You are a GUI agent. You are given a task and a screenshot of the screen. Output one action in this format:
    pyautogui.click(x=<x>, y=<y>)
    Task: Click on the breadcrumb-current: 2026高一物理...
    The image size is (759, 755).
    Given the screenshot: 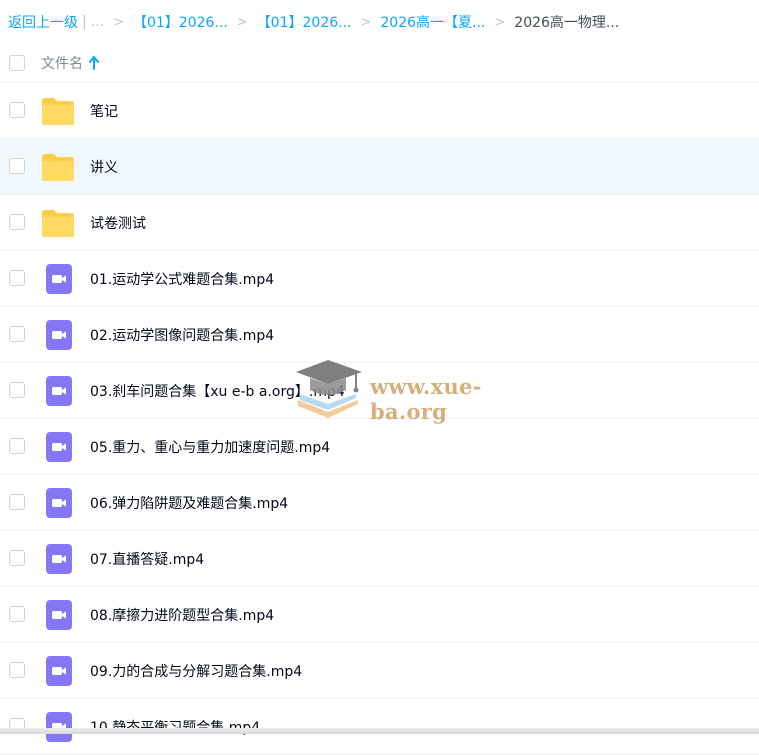 What is the action you would take?
    pyautogui.click(x=567, y=23)
    